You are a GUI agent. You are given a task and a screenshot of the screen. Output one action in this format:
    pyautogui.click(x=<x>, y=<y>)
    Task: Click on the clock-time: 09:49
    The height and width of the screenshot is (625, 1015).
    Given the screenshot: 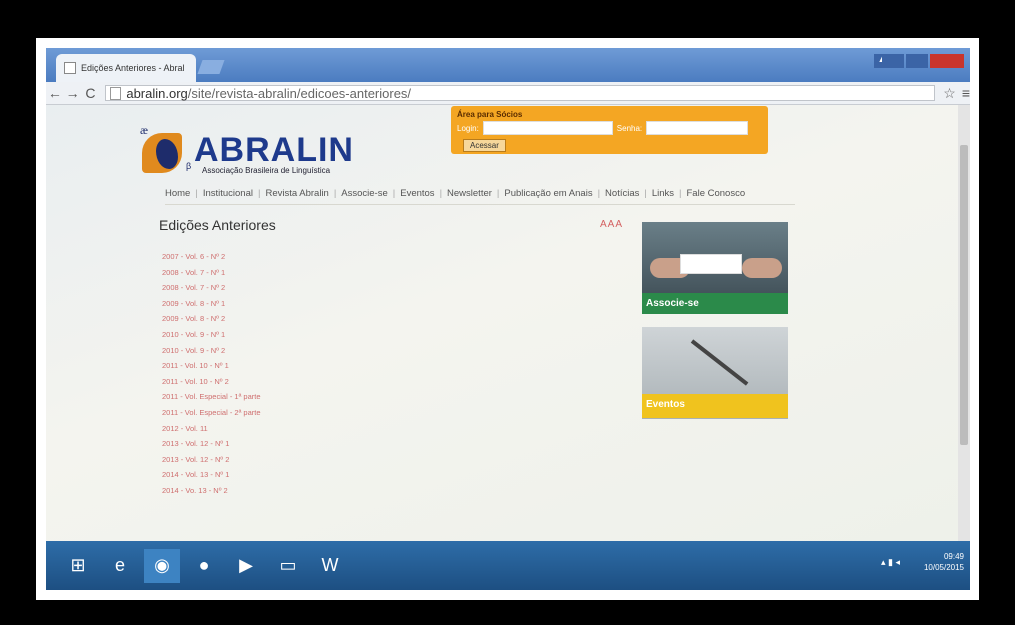 What is the action you would take?
    pyautogui.click(x=953, y=556)
    